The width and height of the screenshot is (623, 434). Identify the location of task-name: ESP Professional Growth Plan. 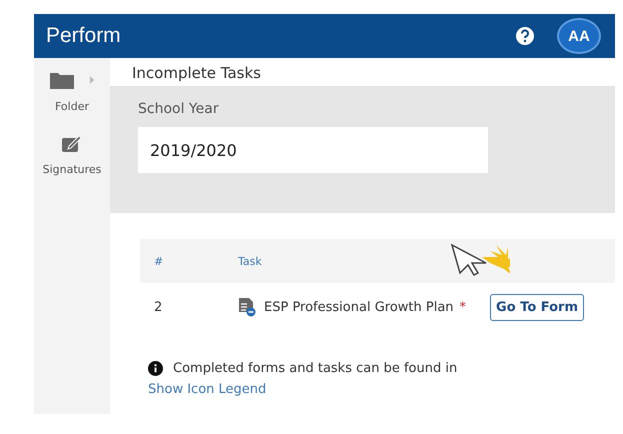
(359, 307).